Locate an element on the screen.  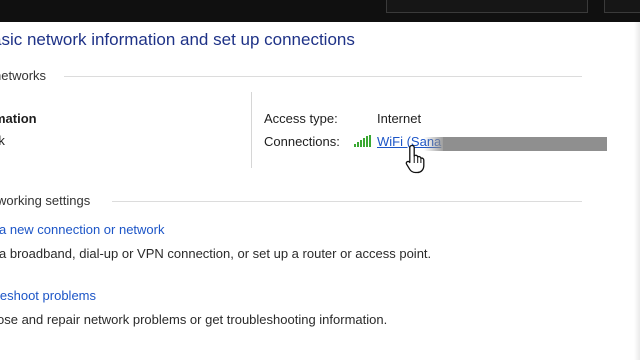
troubleshoot-link: leshoot problems is located at coordinates (48, 295).